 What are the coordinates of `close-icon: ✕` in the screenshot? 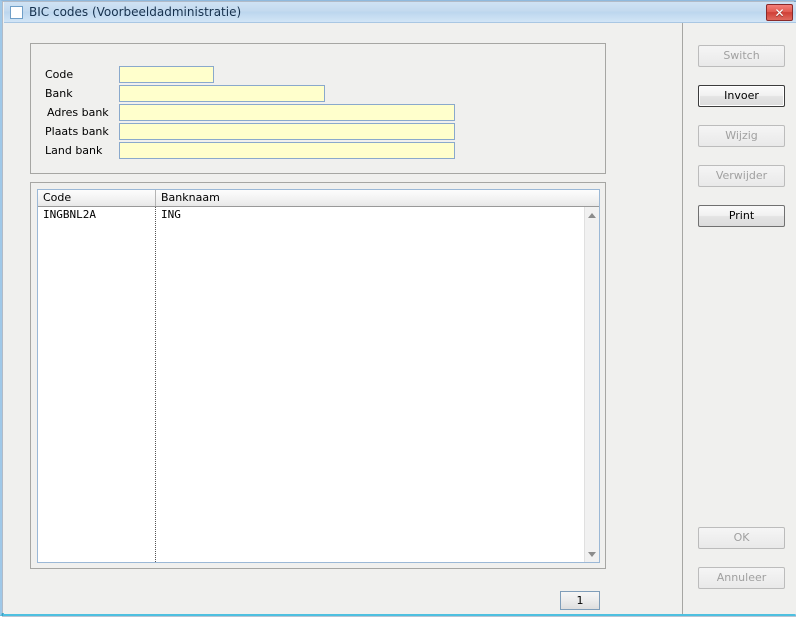 It's located at (779, 12).